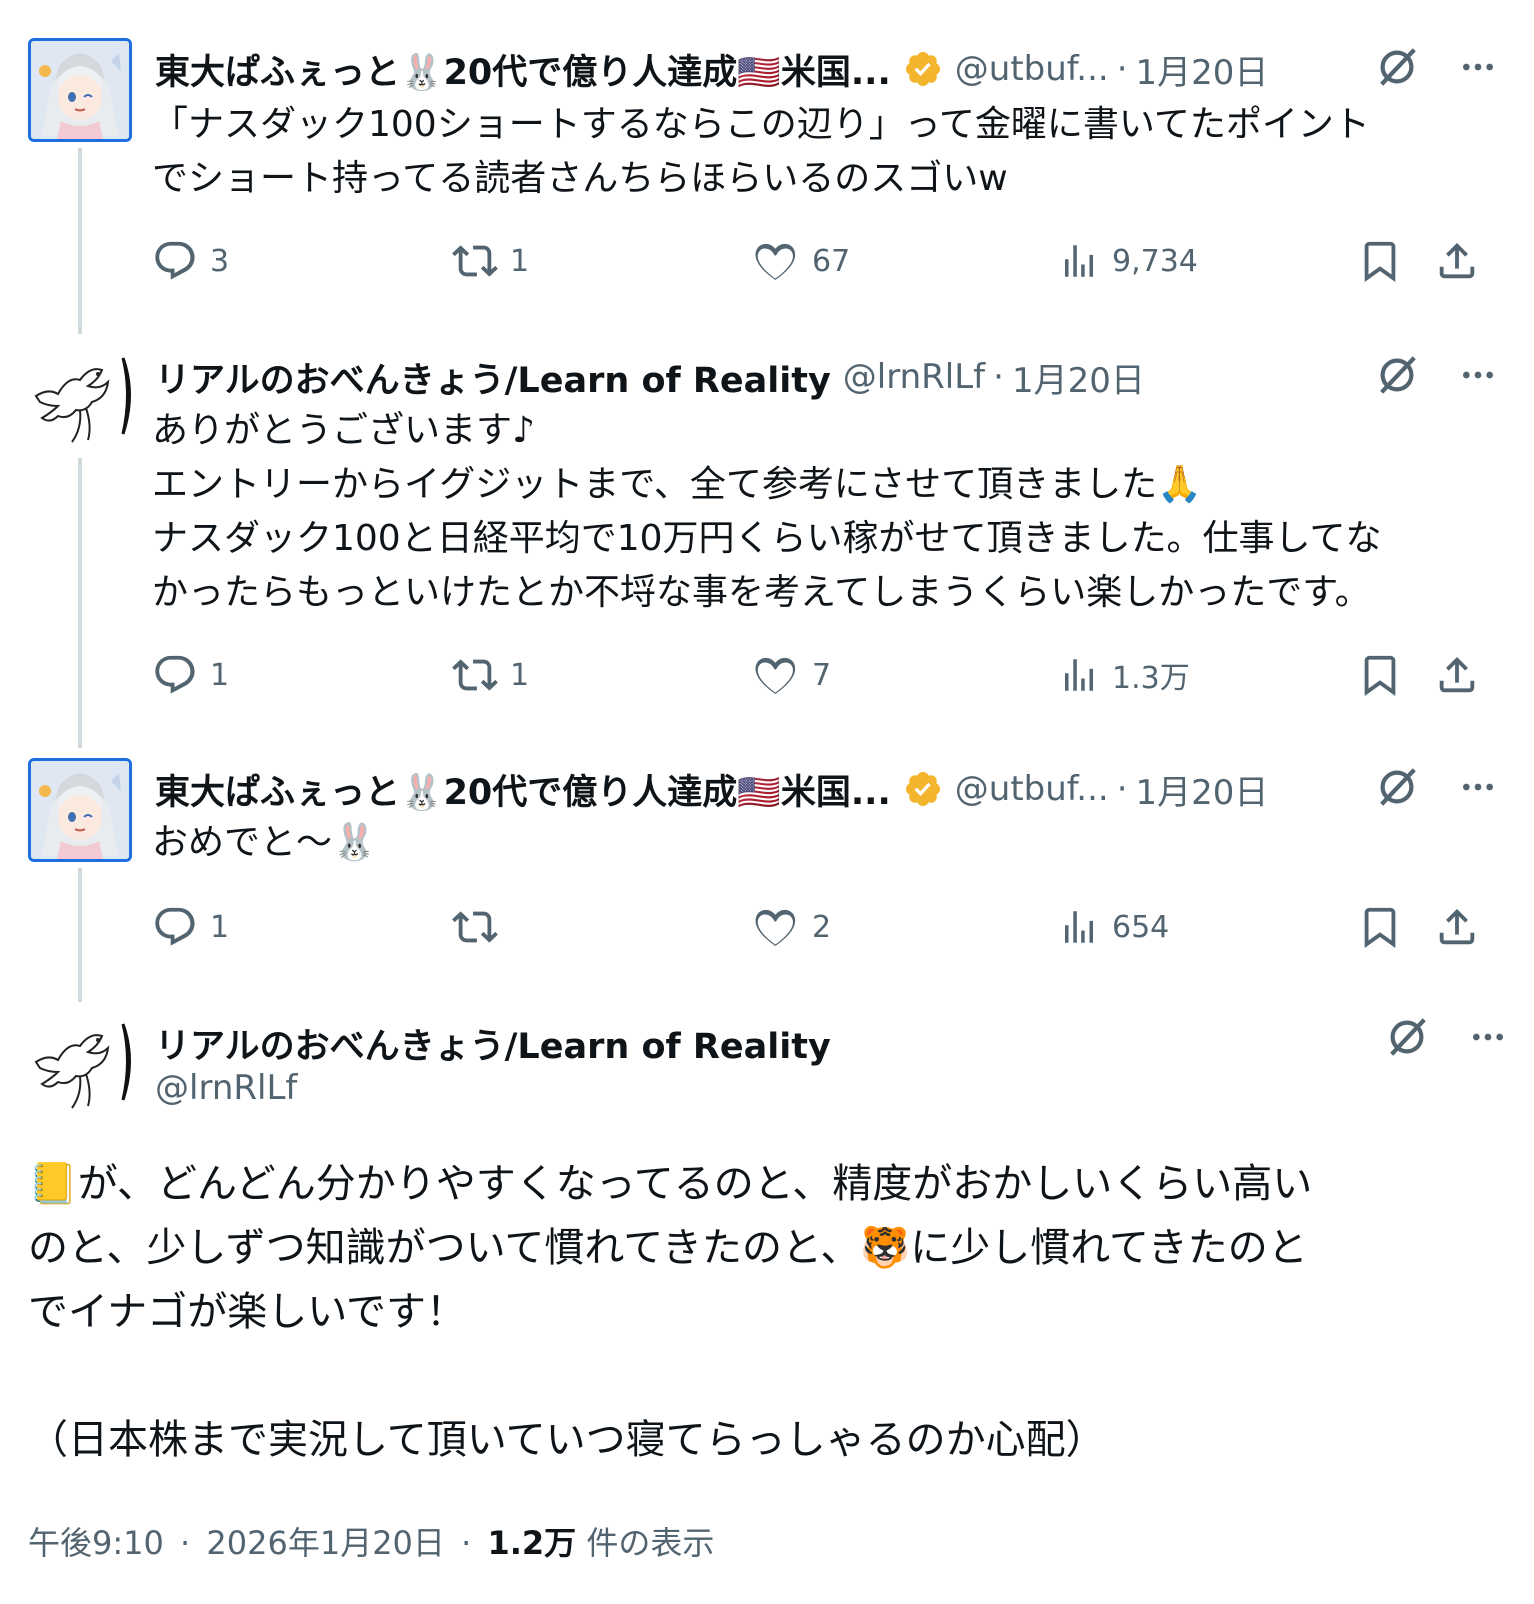 This screenshot has height=1604, width=1534. What do you see at coordinates (1151, 678) in the screenshot?
I see `view-count: 1.3万` at bounding box center [1151, 678].